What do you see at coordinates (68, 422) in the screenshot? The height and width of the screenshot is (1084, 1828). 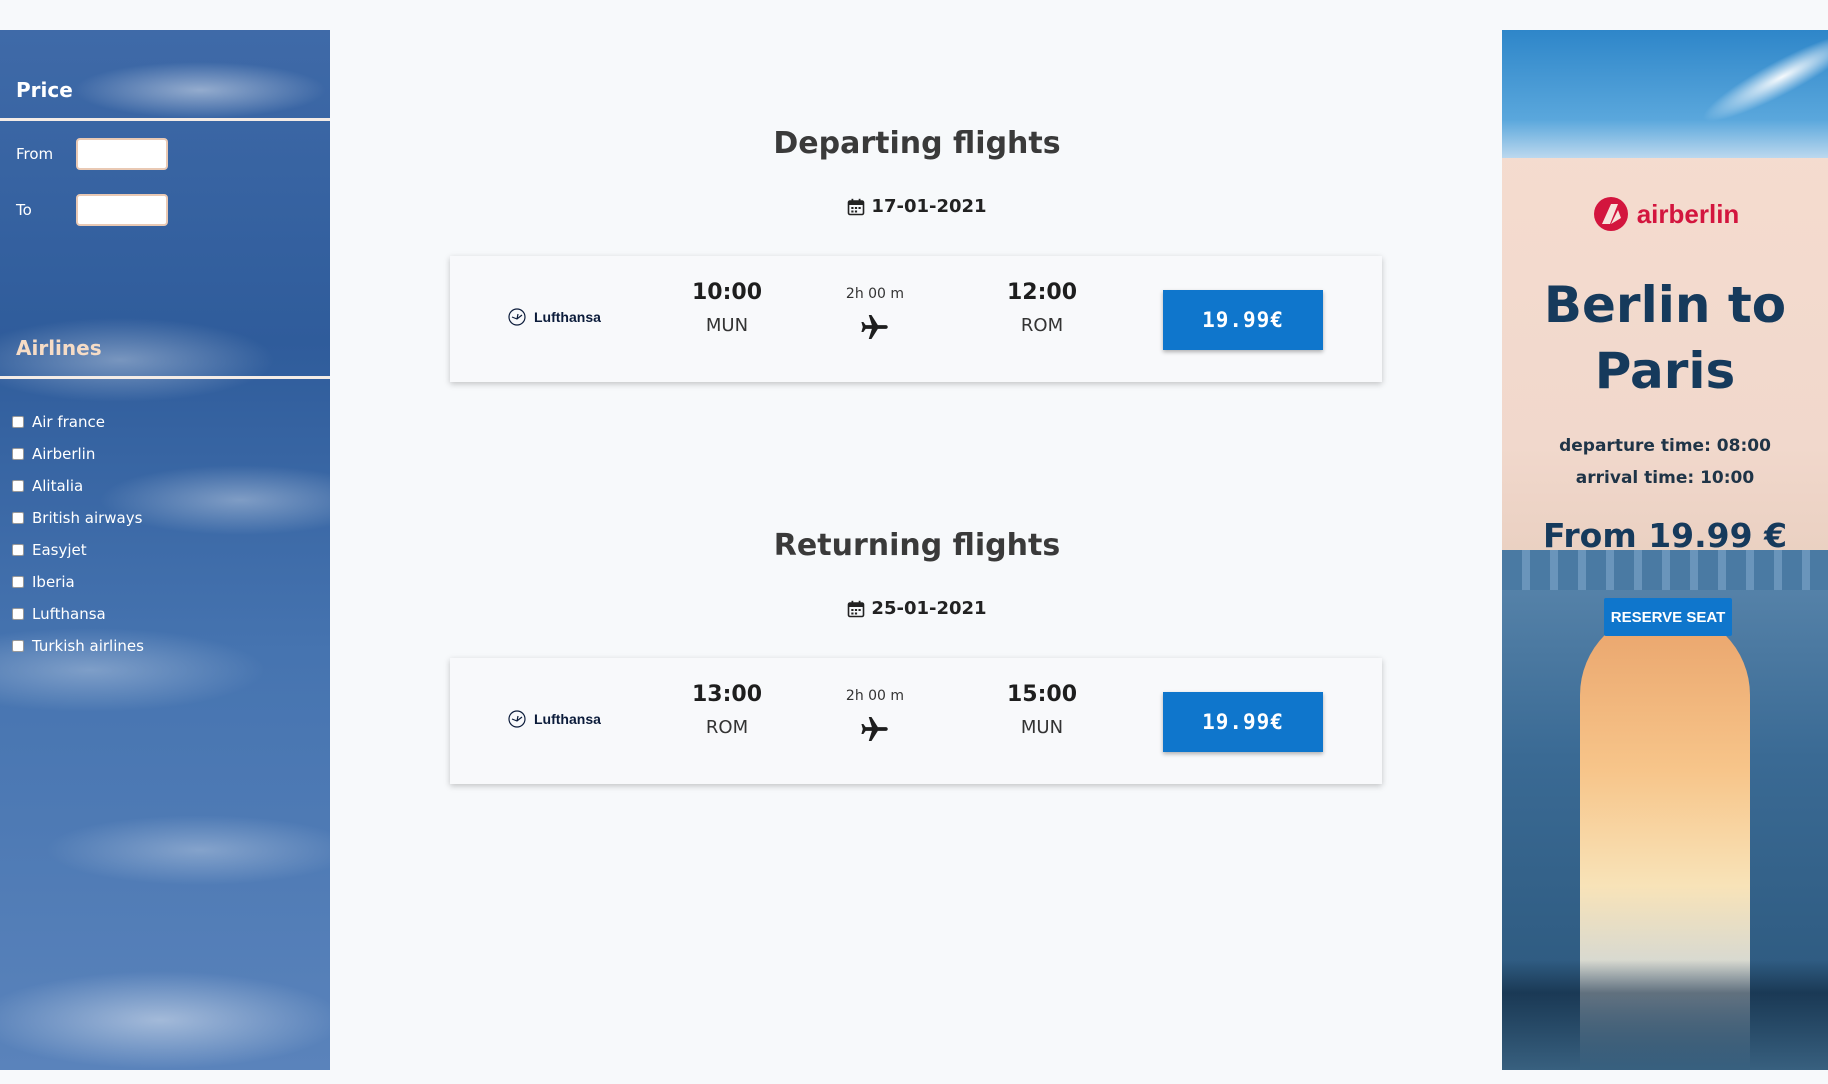 I see `airline-filter-label: Air france` at bounding box center [68, 422].